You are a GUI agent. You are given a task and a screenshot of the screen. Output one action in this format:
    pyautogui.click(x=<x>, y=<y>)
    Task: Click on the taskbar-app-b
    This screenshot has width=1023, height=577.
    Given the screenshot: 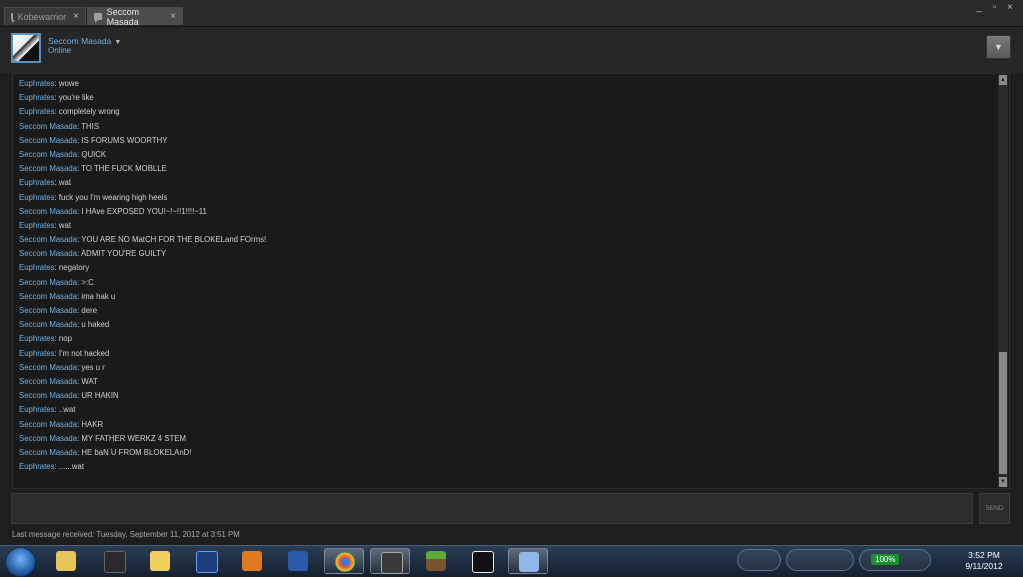 What is the action you would take?
    pyautogui.click(x=482, y=561)
    